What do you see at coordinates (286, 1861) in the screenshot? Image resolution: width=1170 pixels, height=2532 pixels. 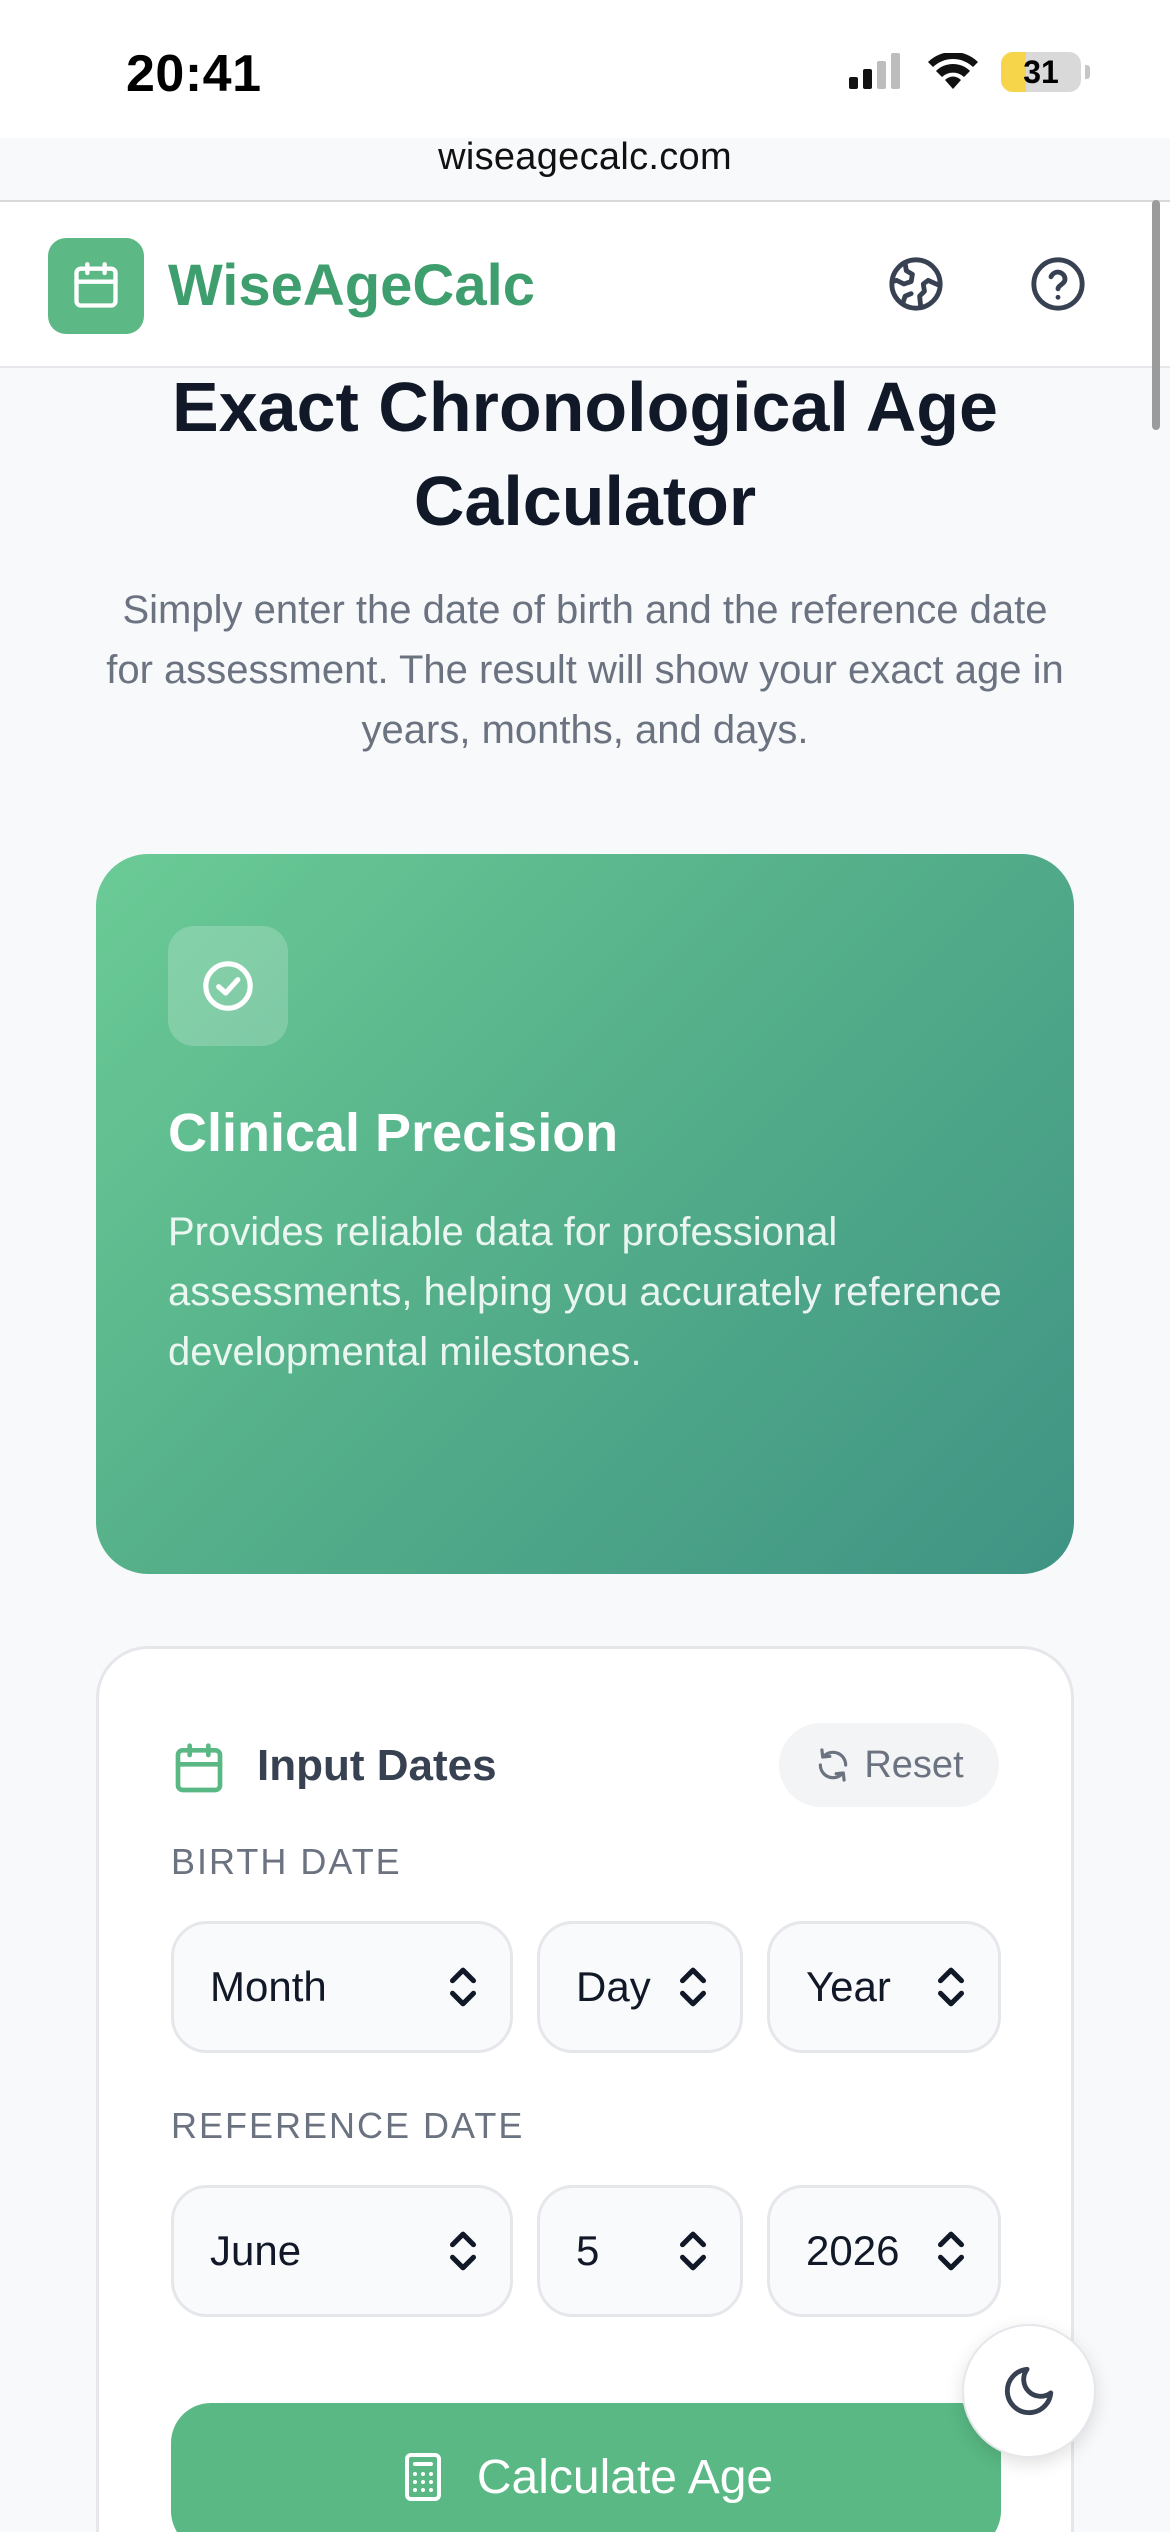 I see `birth-date-label: BIRTH DATE` at bounding box center [286, 1861].